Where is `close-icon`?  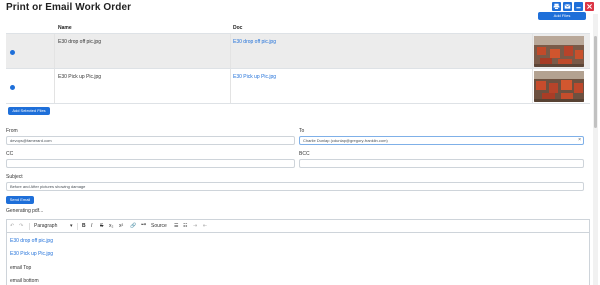
close-icon is located at coordinates (589, 6).